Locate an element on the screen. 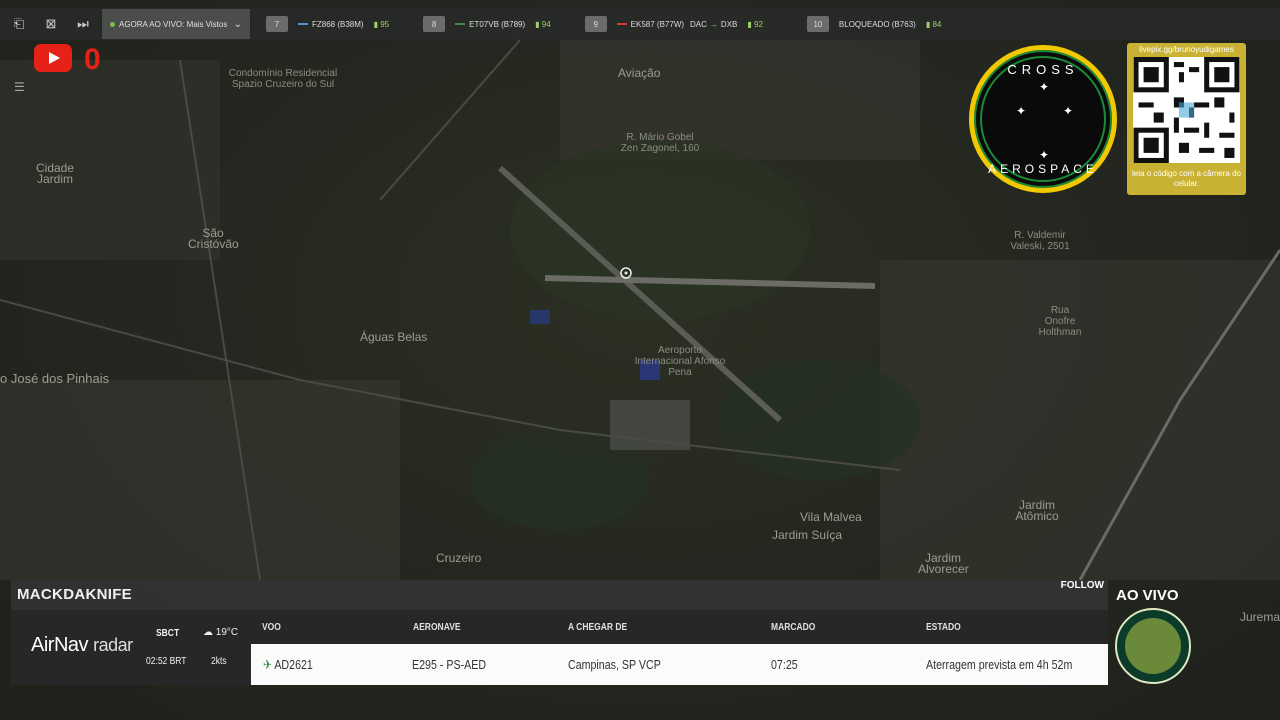 Image resolution: width=1280 pixels, height=720 pixels. map-label-jardim-atomico: Jardim Atômico is located at coordinates (1037, 510).